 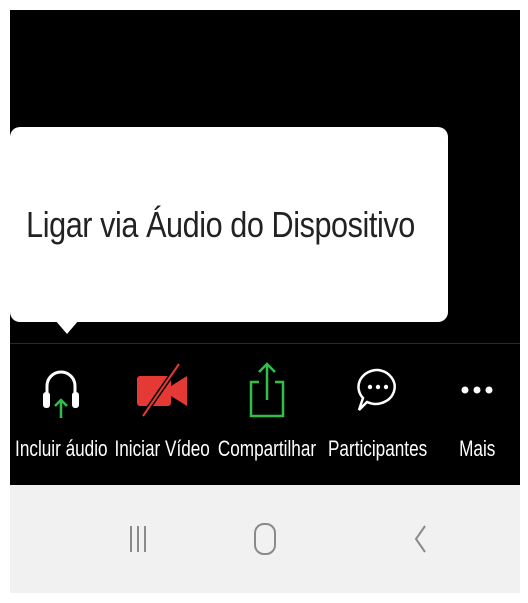 I want to click on share-button: Compartilhar, so click(x=267, y=414).